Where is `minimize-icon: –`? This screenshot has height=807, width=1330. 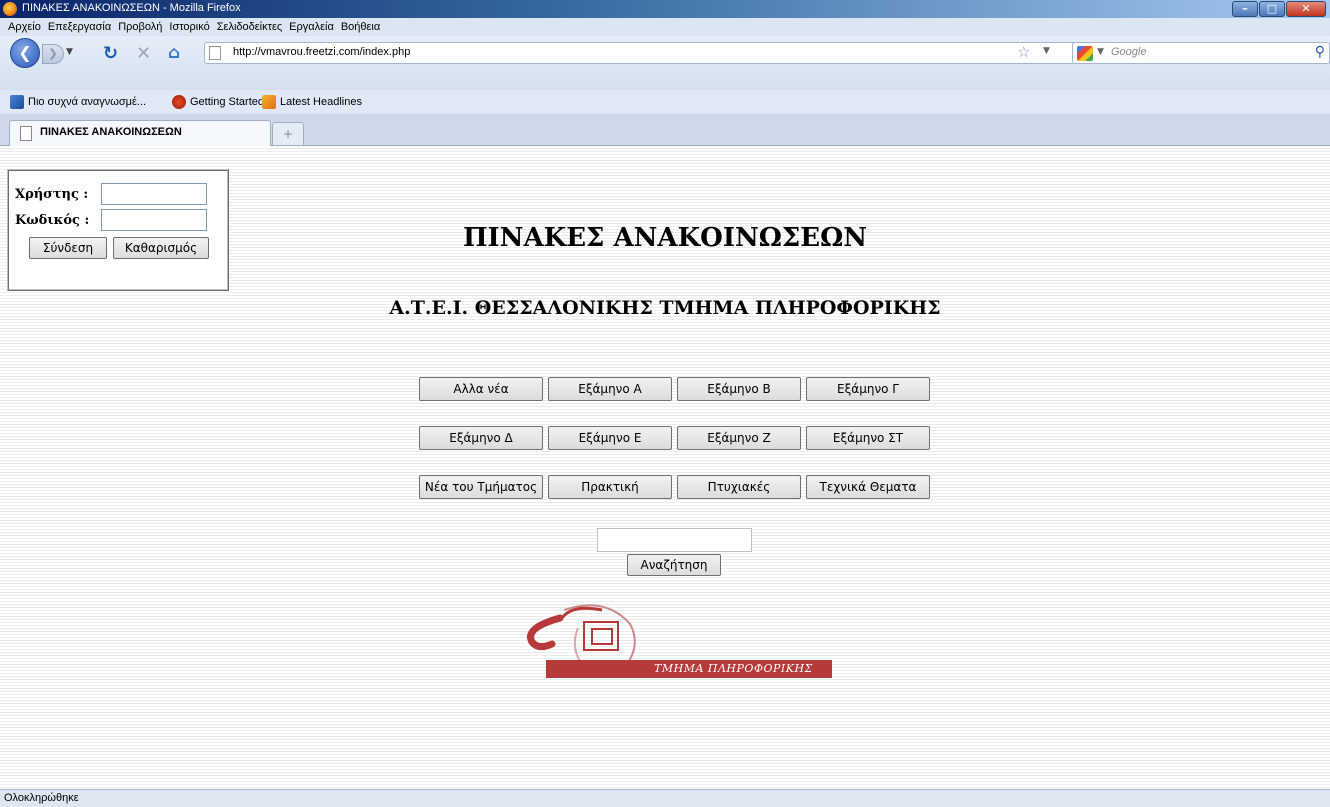 minimize-icon: – is located at coordinates (1245, 9).